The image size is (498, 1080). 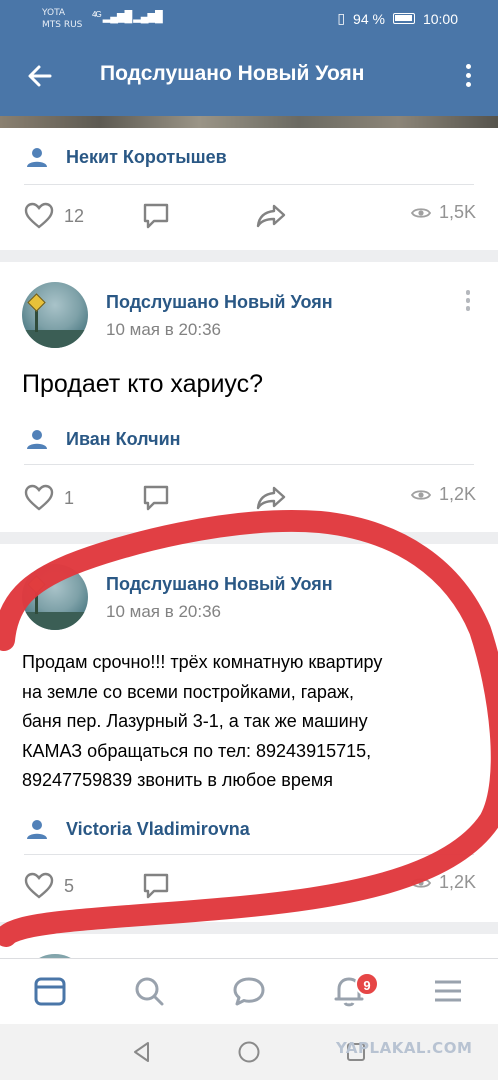 What do you see at coordinates (232, 73) in the screenshot?
I see `page-title: Подслушано Новый Уоян` at bounding box center [232, 73].